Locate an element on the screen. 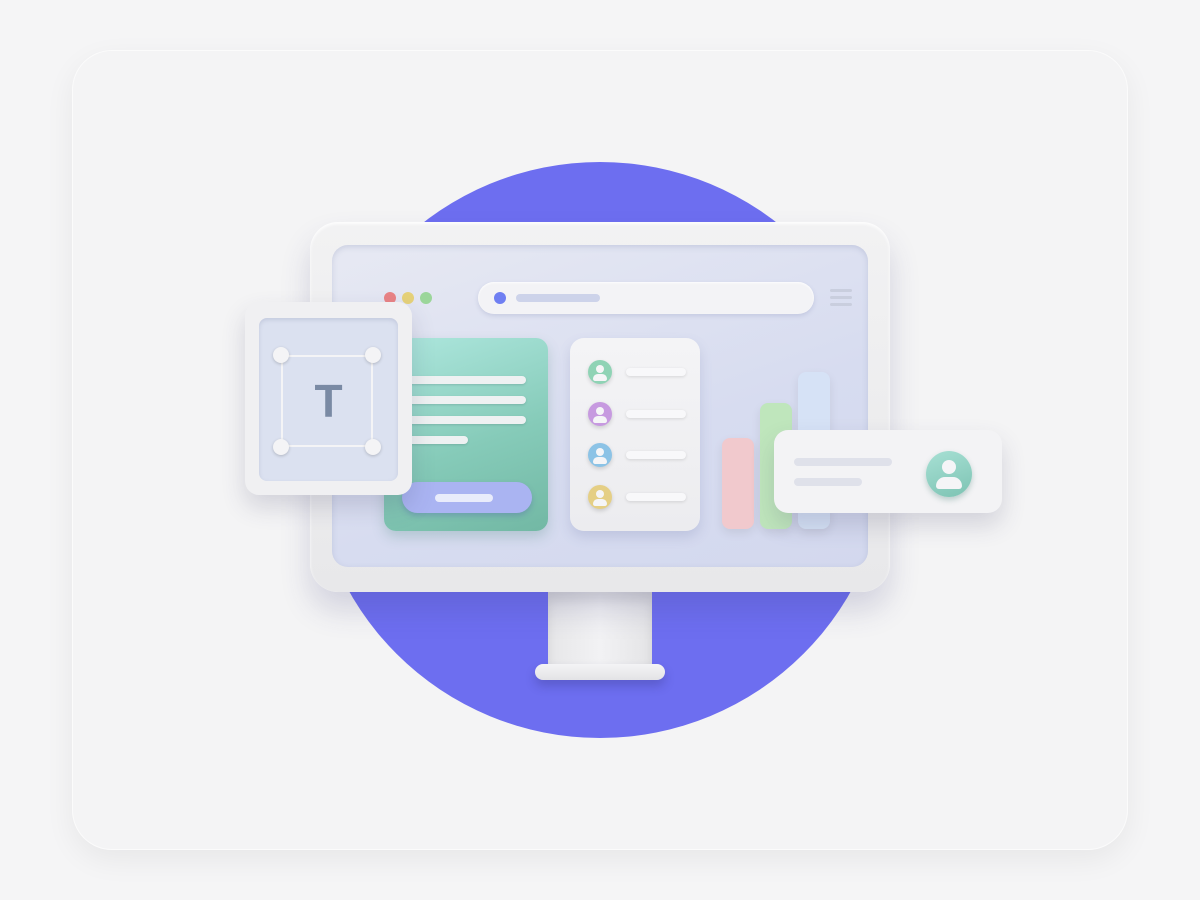 This screenshot has width=1200, height=900. url-placeholder-line is located at coordinates (558, 298).